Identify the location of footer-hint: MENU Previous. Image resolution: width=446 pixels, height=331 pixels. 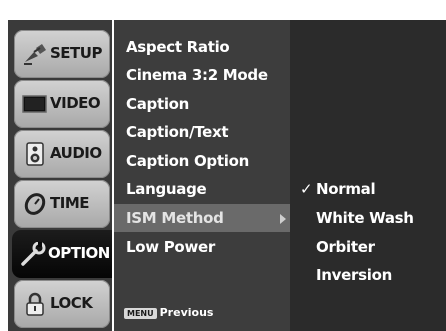
(168, 312).